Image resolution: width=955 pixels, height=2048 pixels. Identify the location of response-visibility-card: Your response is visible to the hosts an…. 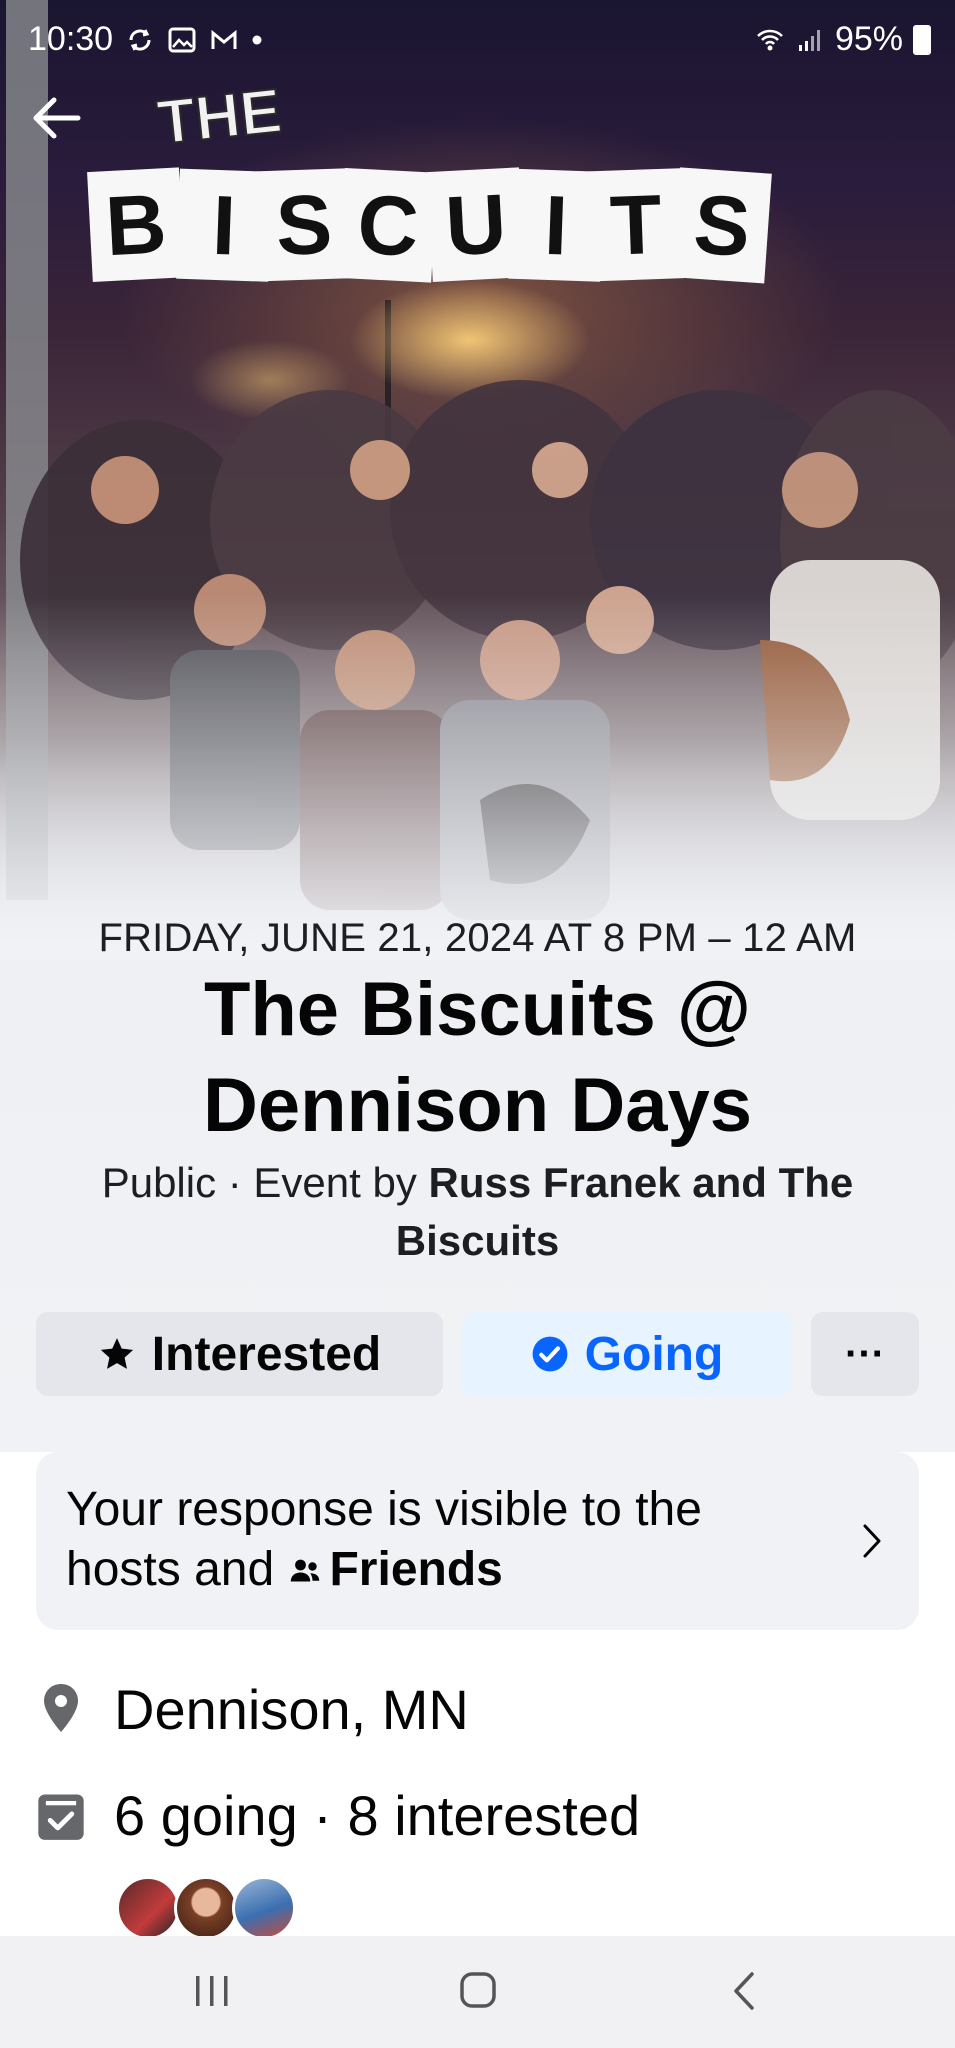
(477, 1541).